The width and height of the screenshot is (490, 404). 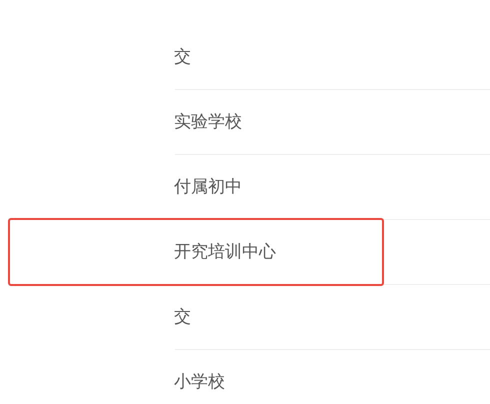 I want to click on school-name: 开究培训中心, so click(x=225, y=252).